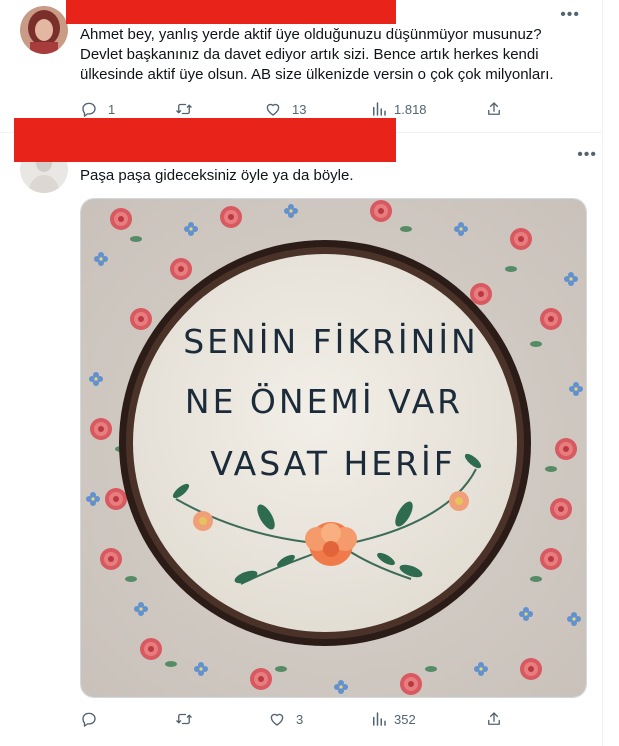  I want to click on tweet-actions: 3 352, so click(332, 719).